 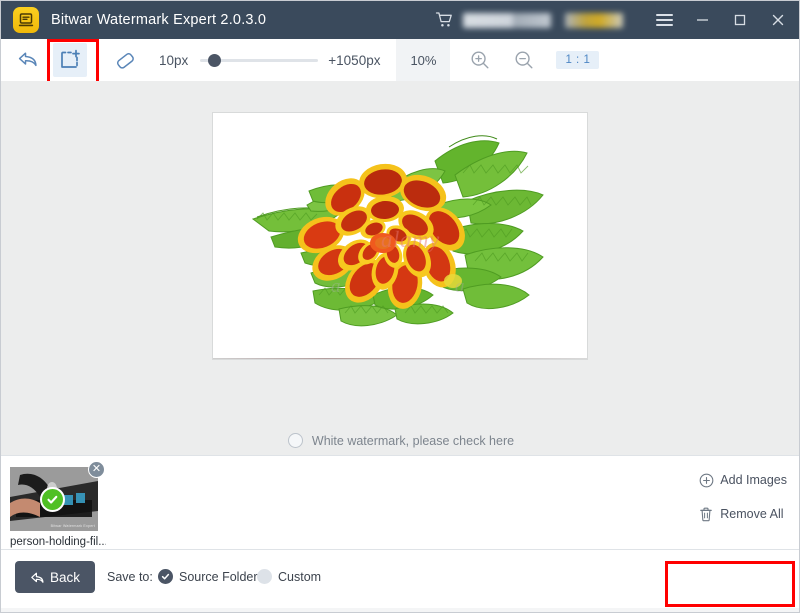 What do you see at coordinates (524, 60) in the screenshot?
I see `zoom-out-icon` at bounding box center [524, 60].